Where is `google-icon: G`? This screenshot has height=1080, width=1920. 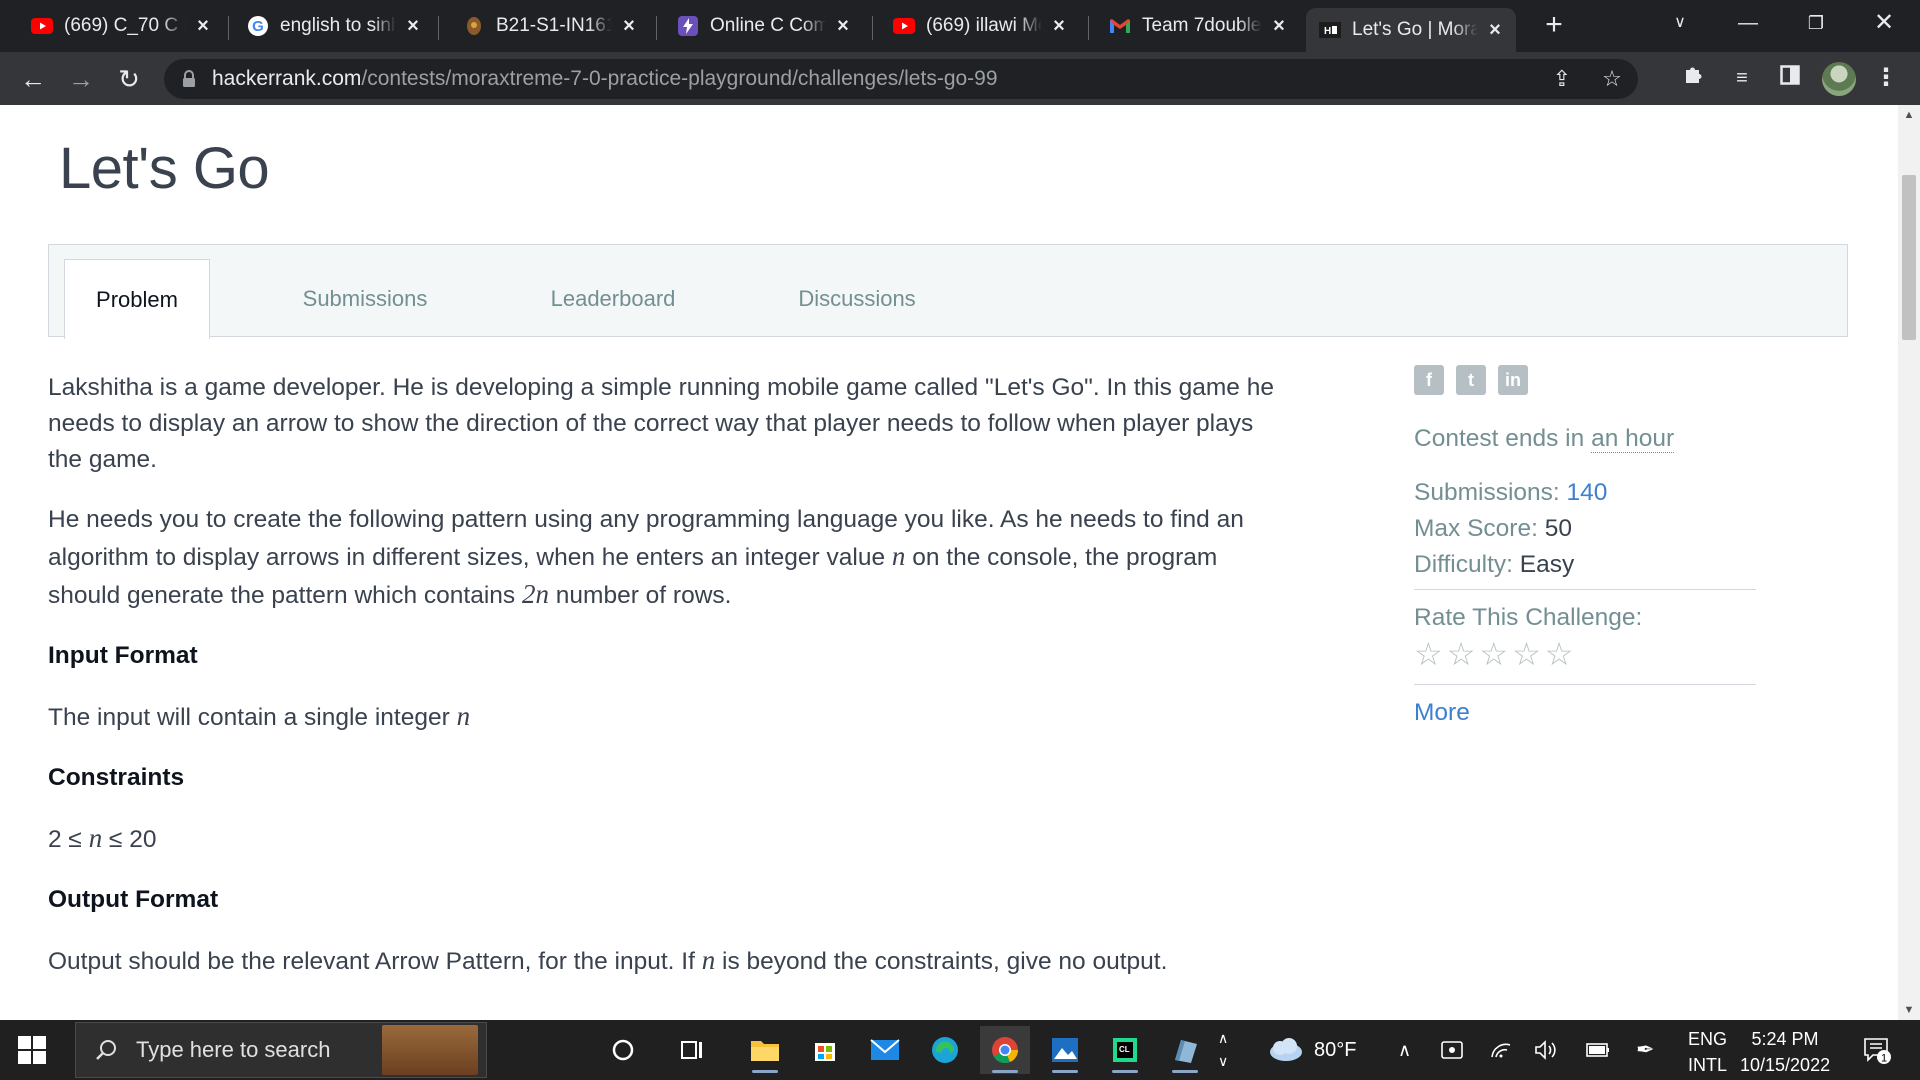 google-icon: G is located at coordinates (258, 26).